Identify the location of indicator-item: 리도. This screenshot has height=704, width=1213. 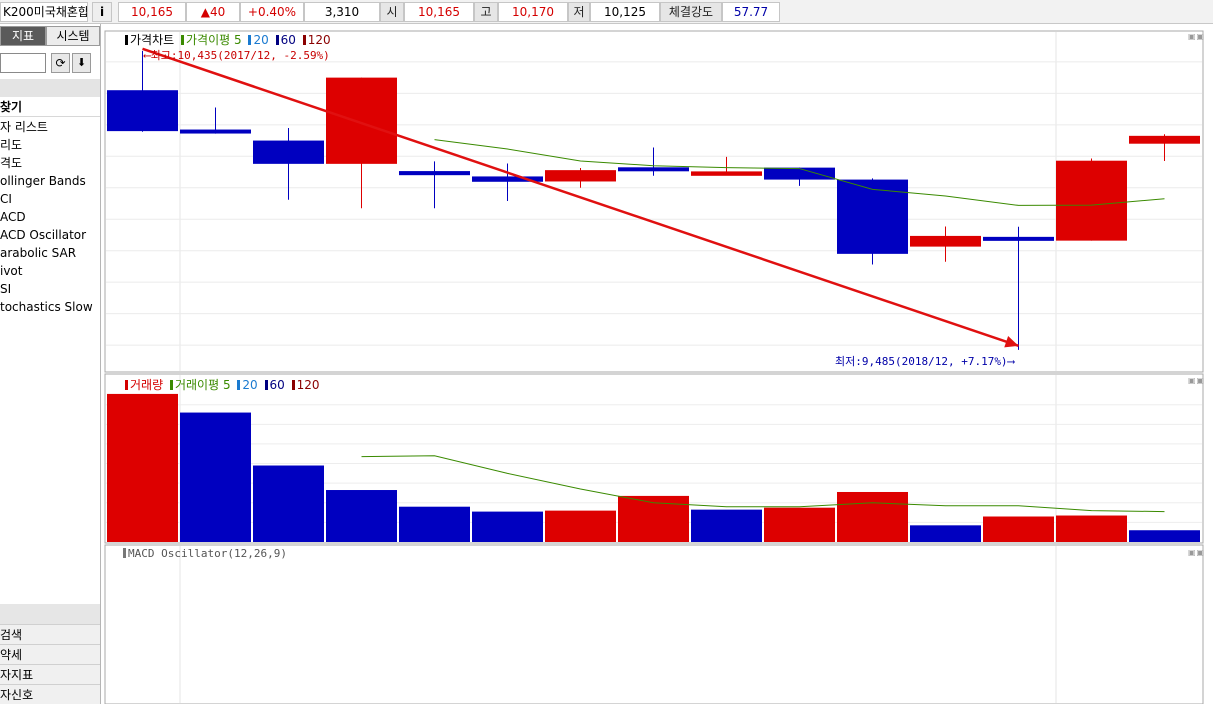
(50, 145).